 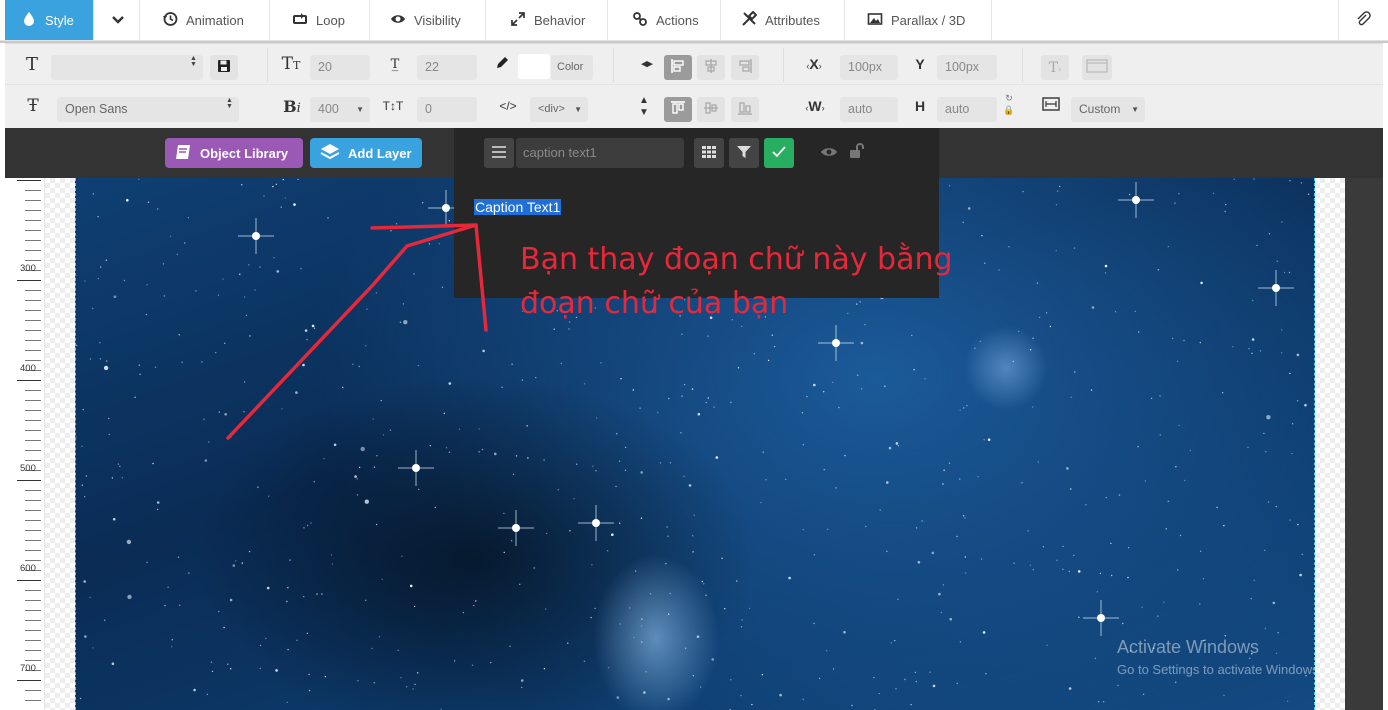 I want to click on annotation-line-2: đoạn chữ của bạn, so click(x=654, y=303).